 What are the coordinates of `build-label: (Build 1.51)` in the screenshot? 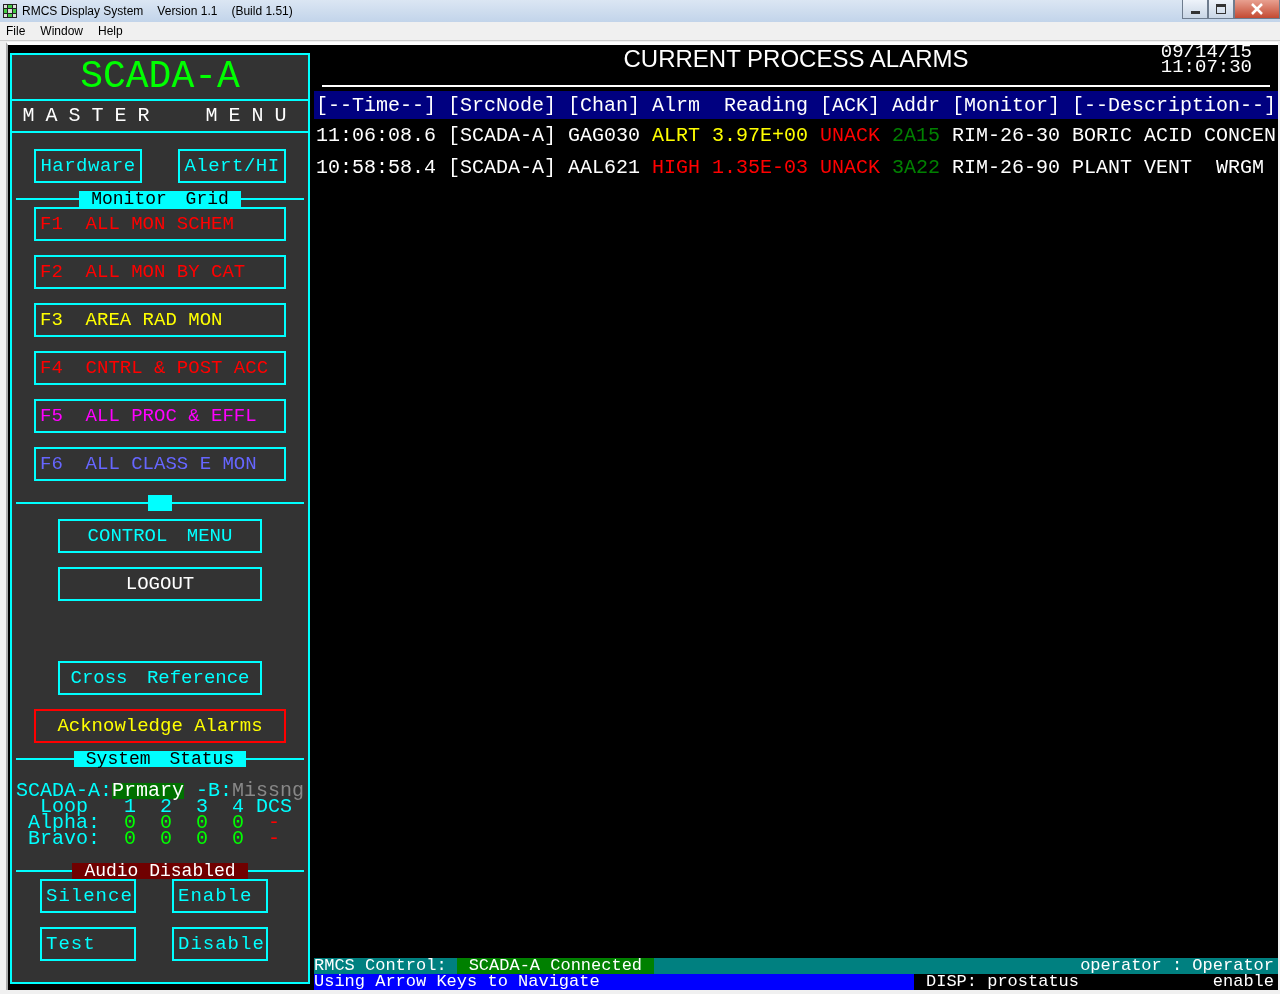 It's located at (262, 11).